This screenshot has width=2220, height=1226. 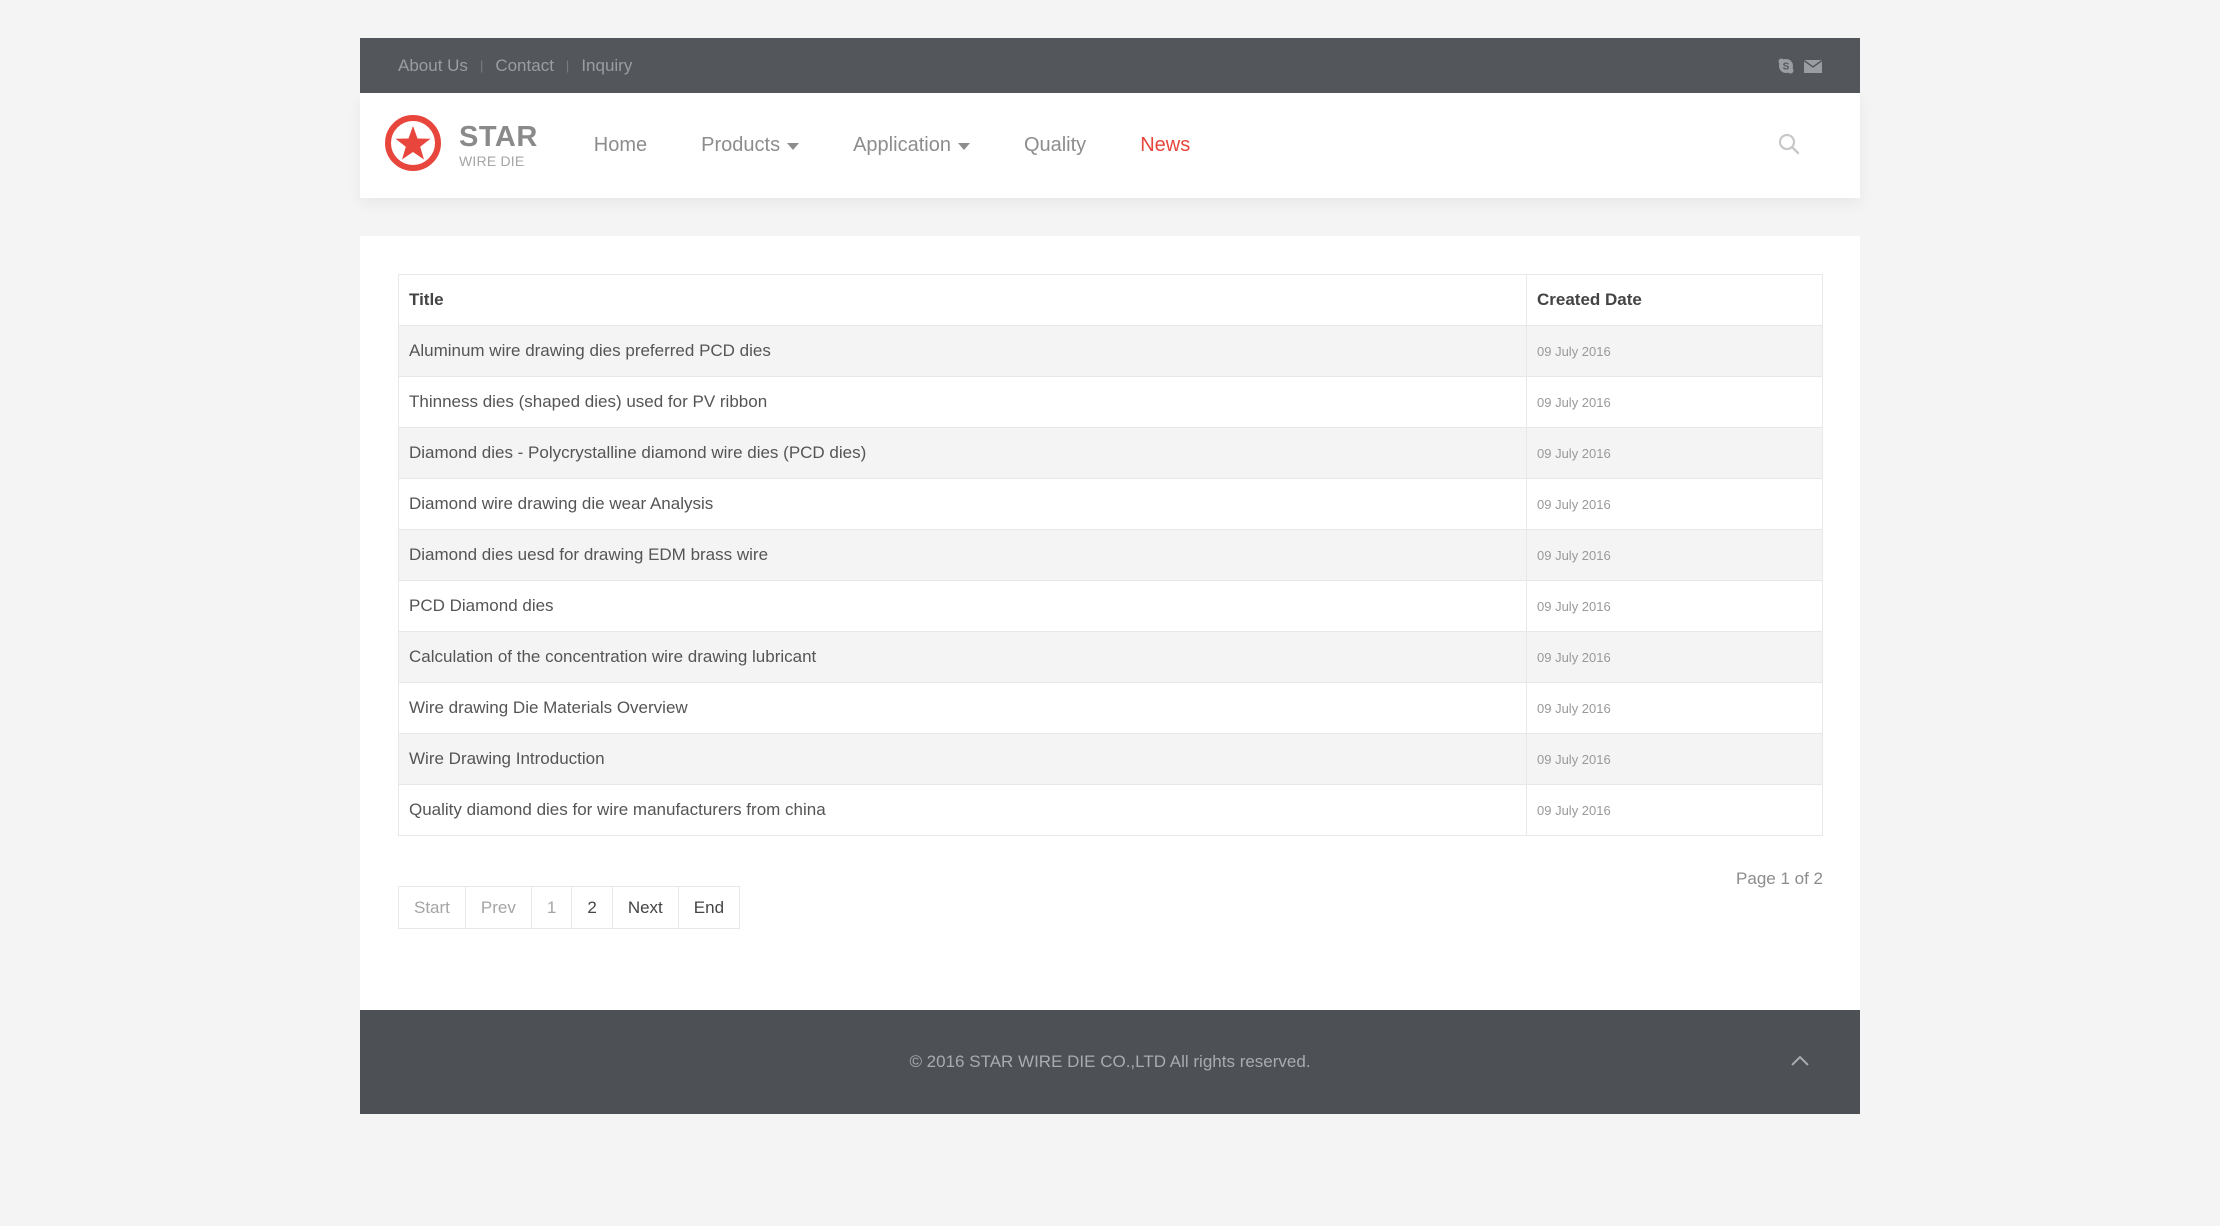 What do you see at coordinates (498, 907) in the screenshot?
I see `pagination-prev-button: Prev` at bounding box center [498, 907].